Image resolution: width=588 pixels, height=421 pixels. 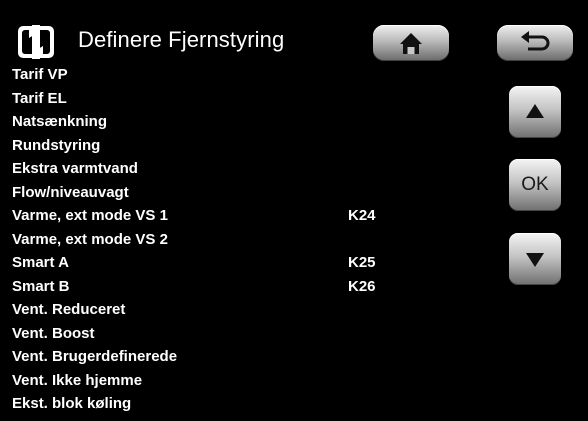 I want to click on list-item: Ekstra varmtvand, so click(x=252, y=169).